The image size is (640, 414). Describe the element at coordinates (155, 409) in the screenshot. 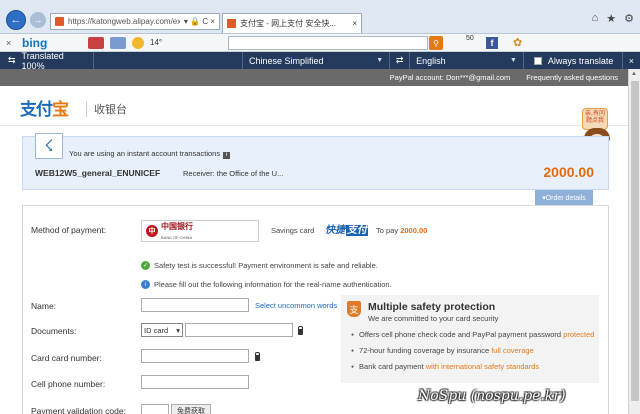

I see `validation-code-input` at that location.